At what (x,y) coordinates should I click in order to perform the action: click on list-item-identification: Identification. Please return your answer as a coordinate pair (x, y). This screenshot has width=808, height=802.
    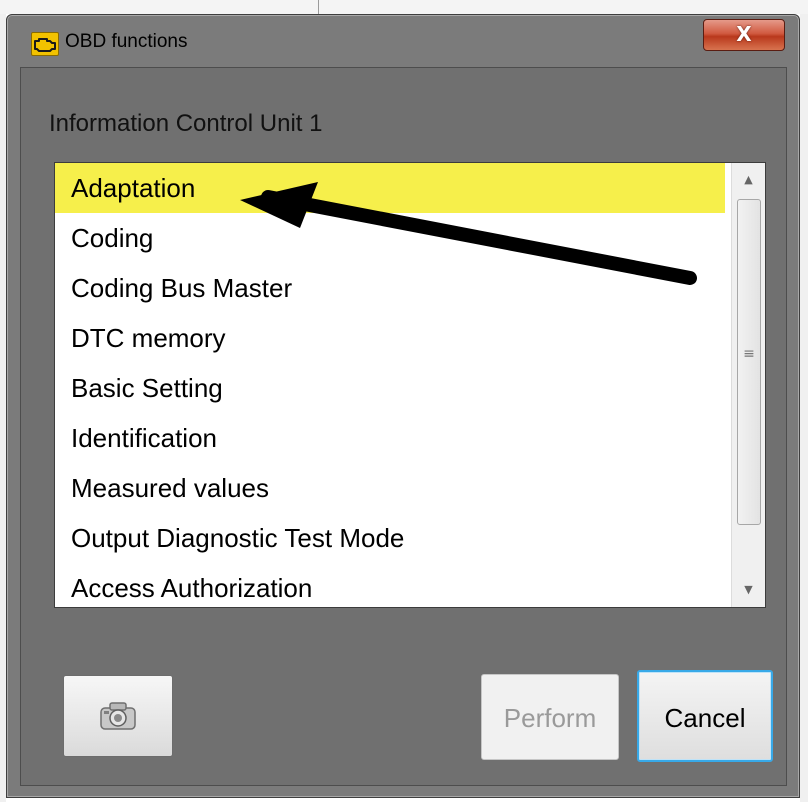
    Looking at the image, I should click on (390, 438).